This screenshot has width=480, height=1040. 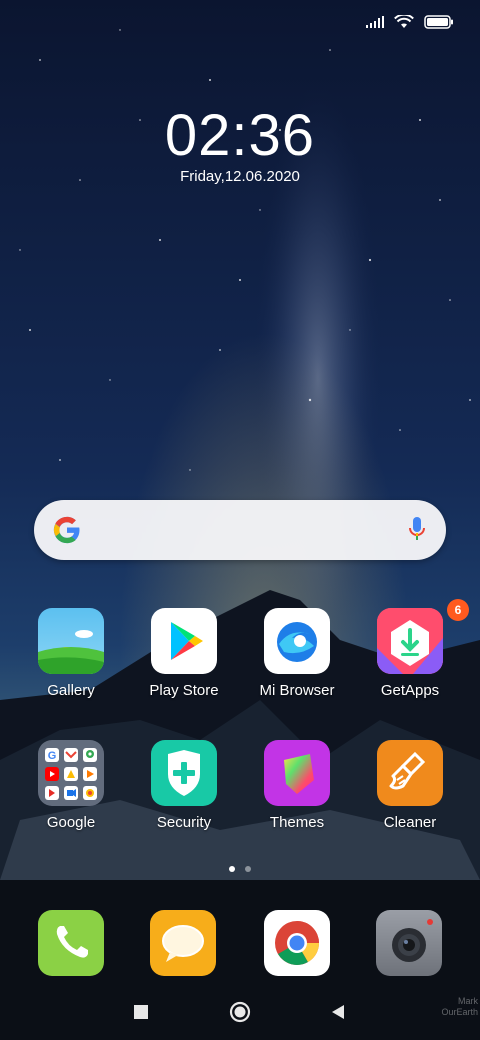 What do you see at coordinates (71, 773) in the screenshot?
I see `google-folder-icon: G` at bounding box center [71, 773].